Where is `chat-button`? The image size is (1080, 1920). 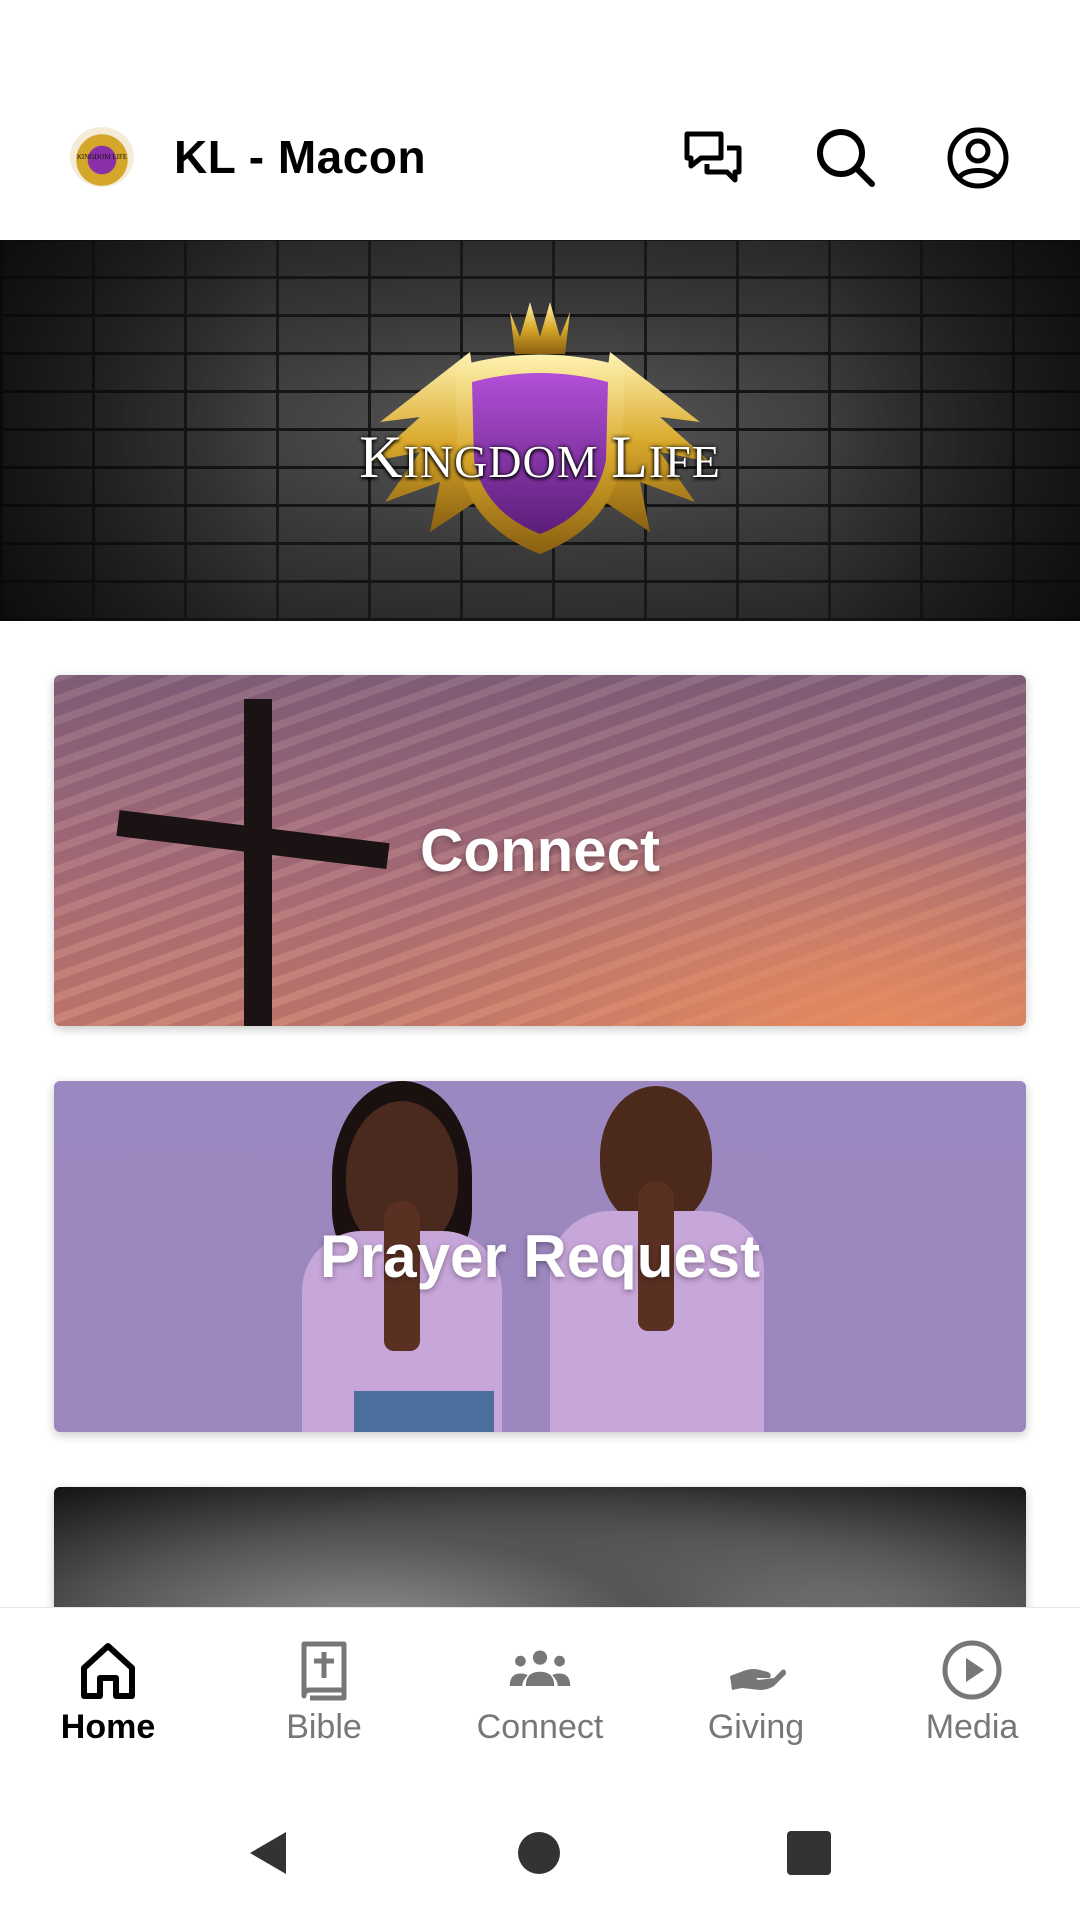
chat-button is located at coordinates (713, 158).